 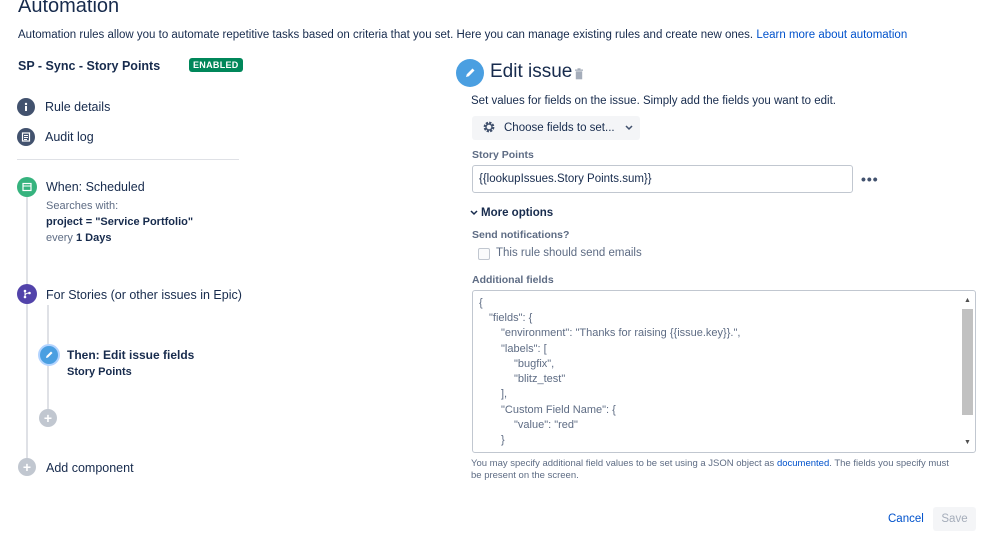 What do you see at coordinates (59, 238) in the screenshot?
I see `trigger-every-prefix: every` at bounding box center [59, 238].